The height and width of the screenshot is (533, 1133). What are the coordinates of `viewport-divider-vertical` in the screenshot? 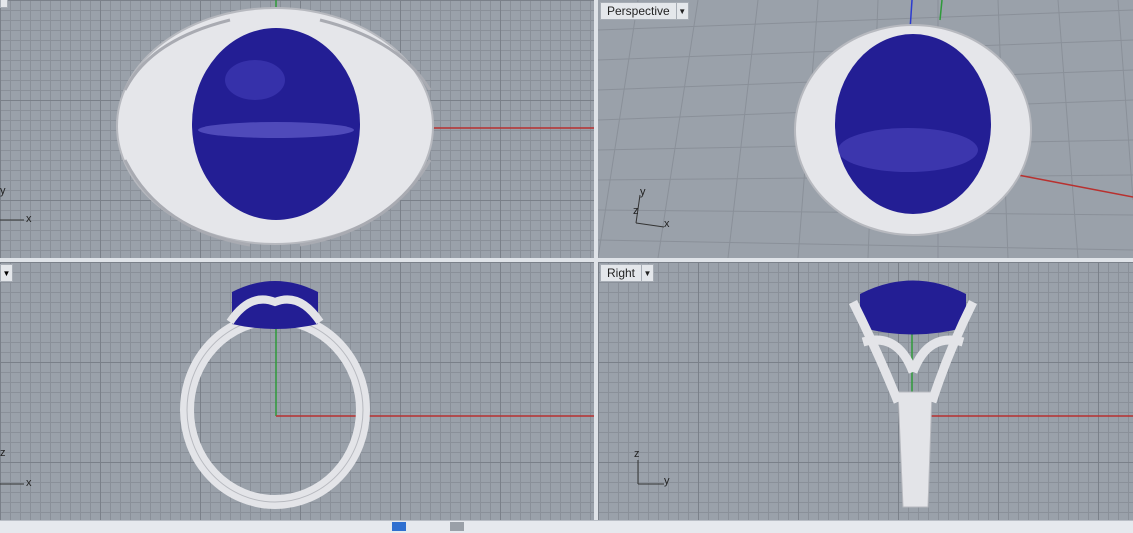 It's located at (596, 266).